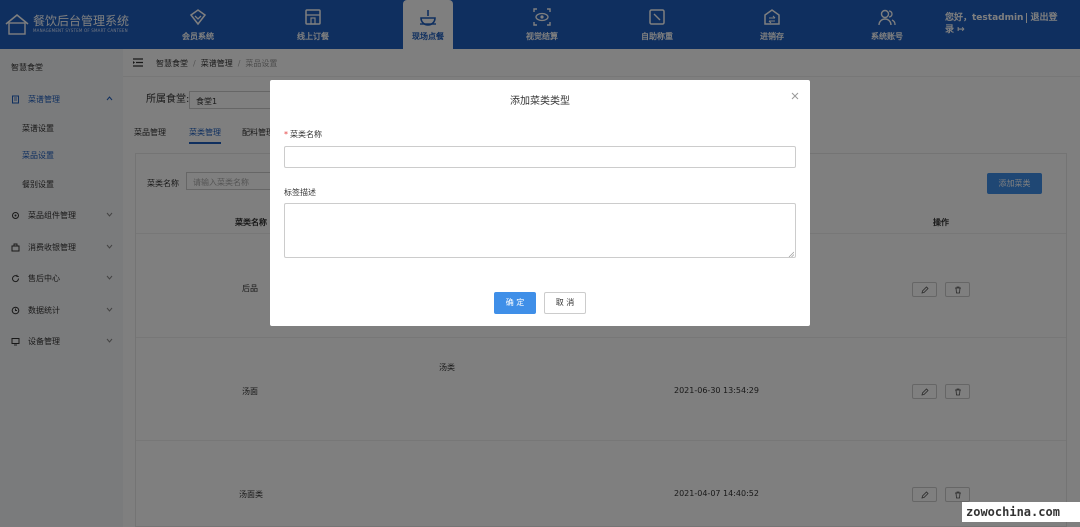 The height and width of the screenshot is (527, 1080). I want to click on tag-description-textarea, so click(540, 230).